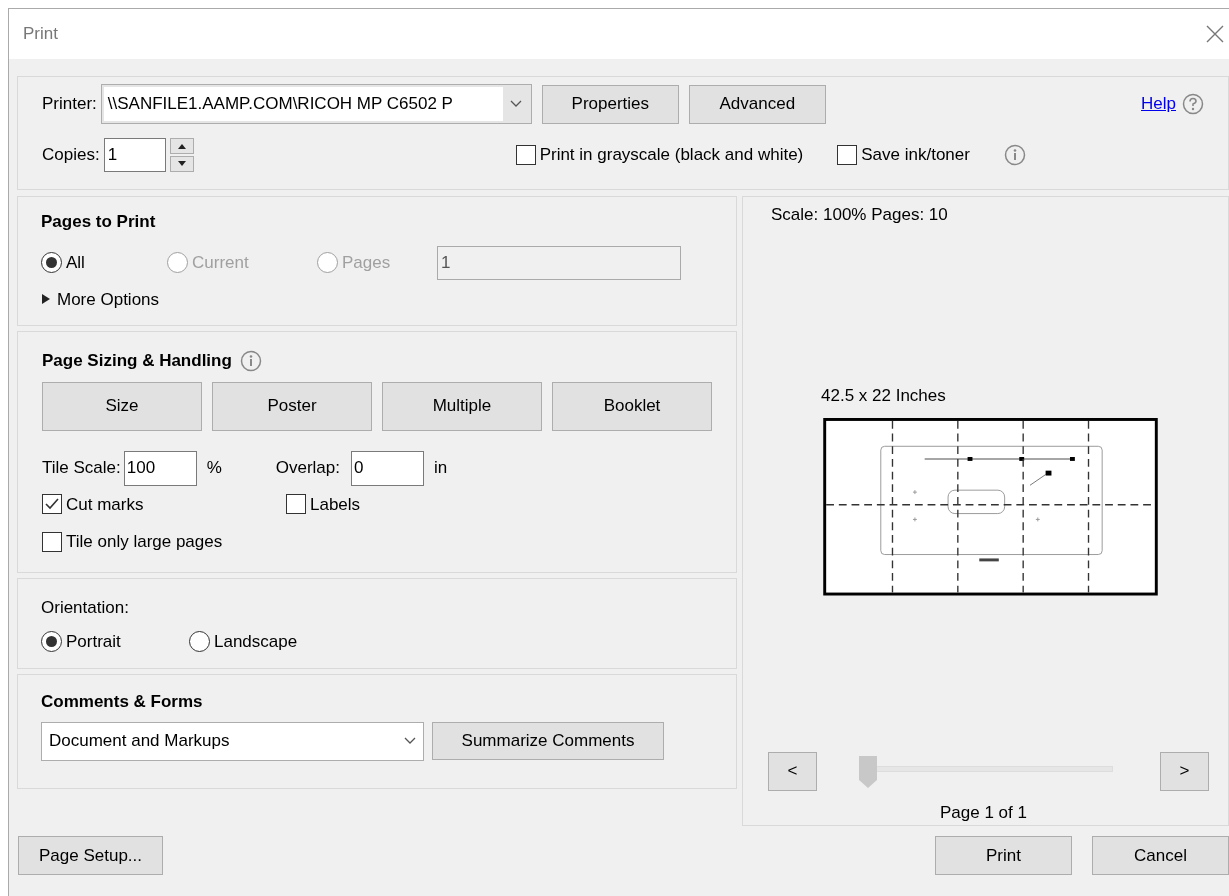 The height and width of the screenshot is (896, 1229). What do you see at coordinates (122, 702) in the screenshot?
I see `section-title: Comments & Forms` at bounding box center [122, 702].